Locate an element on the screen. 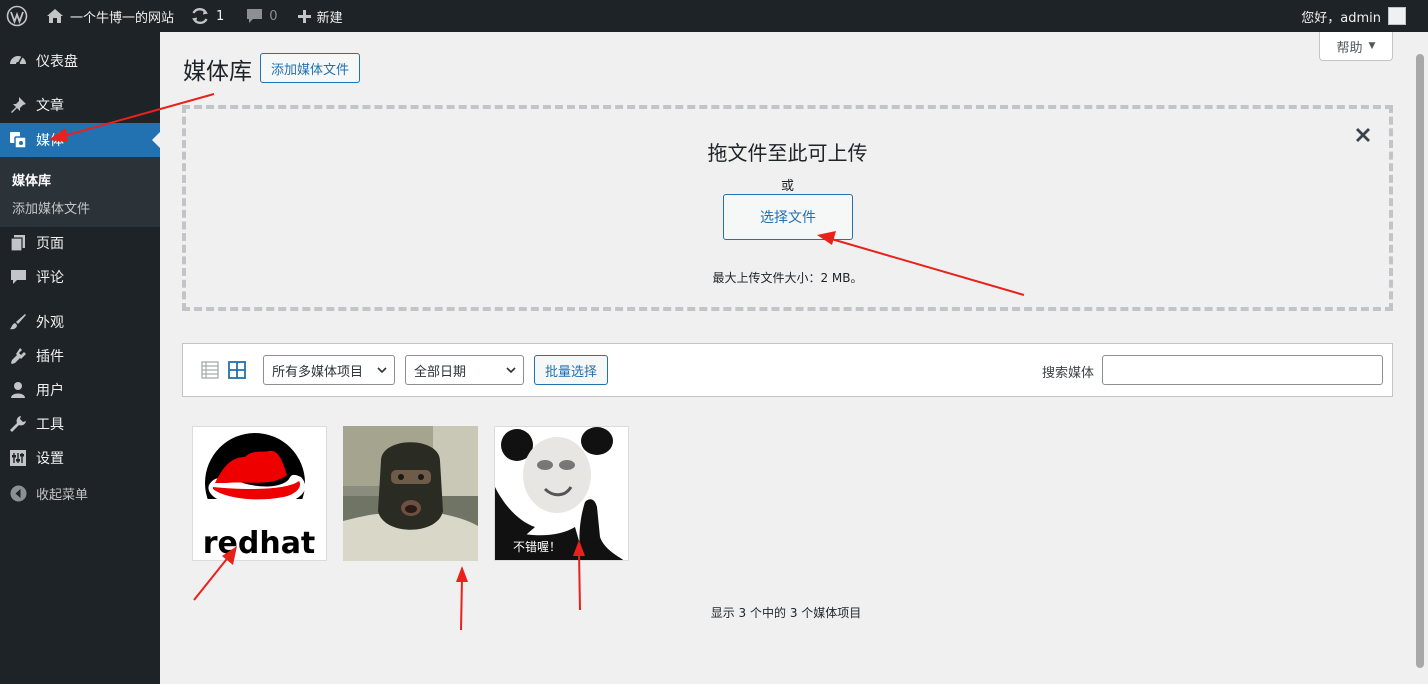  pages-icon is located at coordinates (17, 243).